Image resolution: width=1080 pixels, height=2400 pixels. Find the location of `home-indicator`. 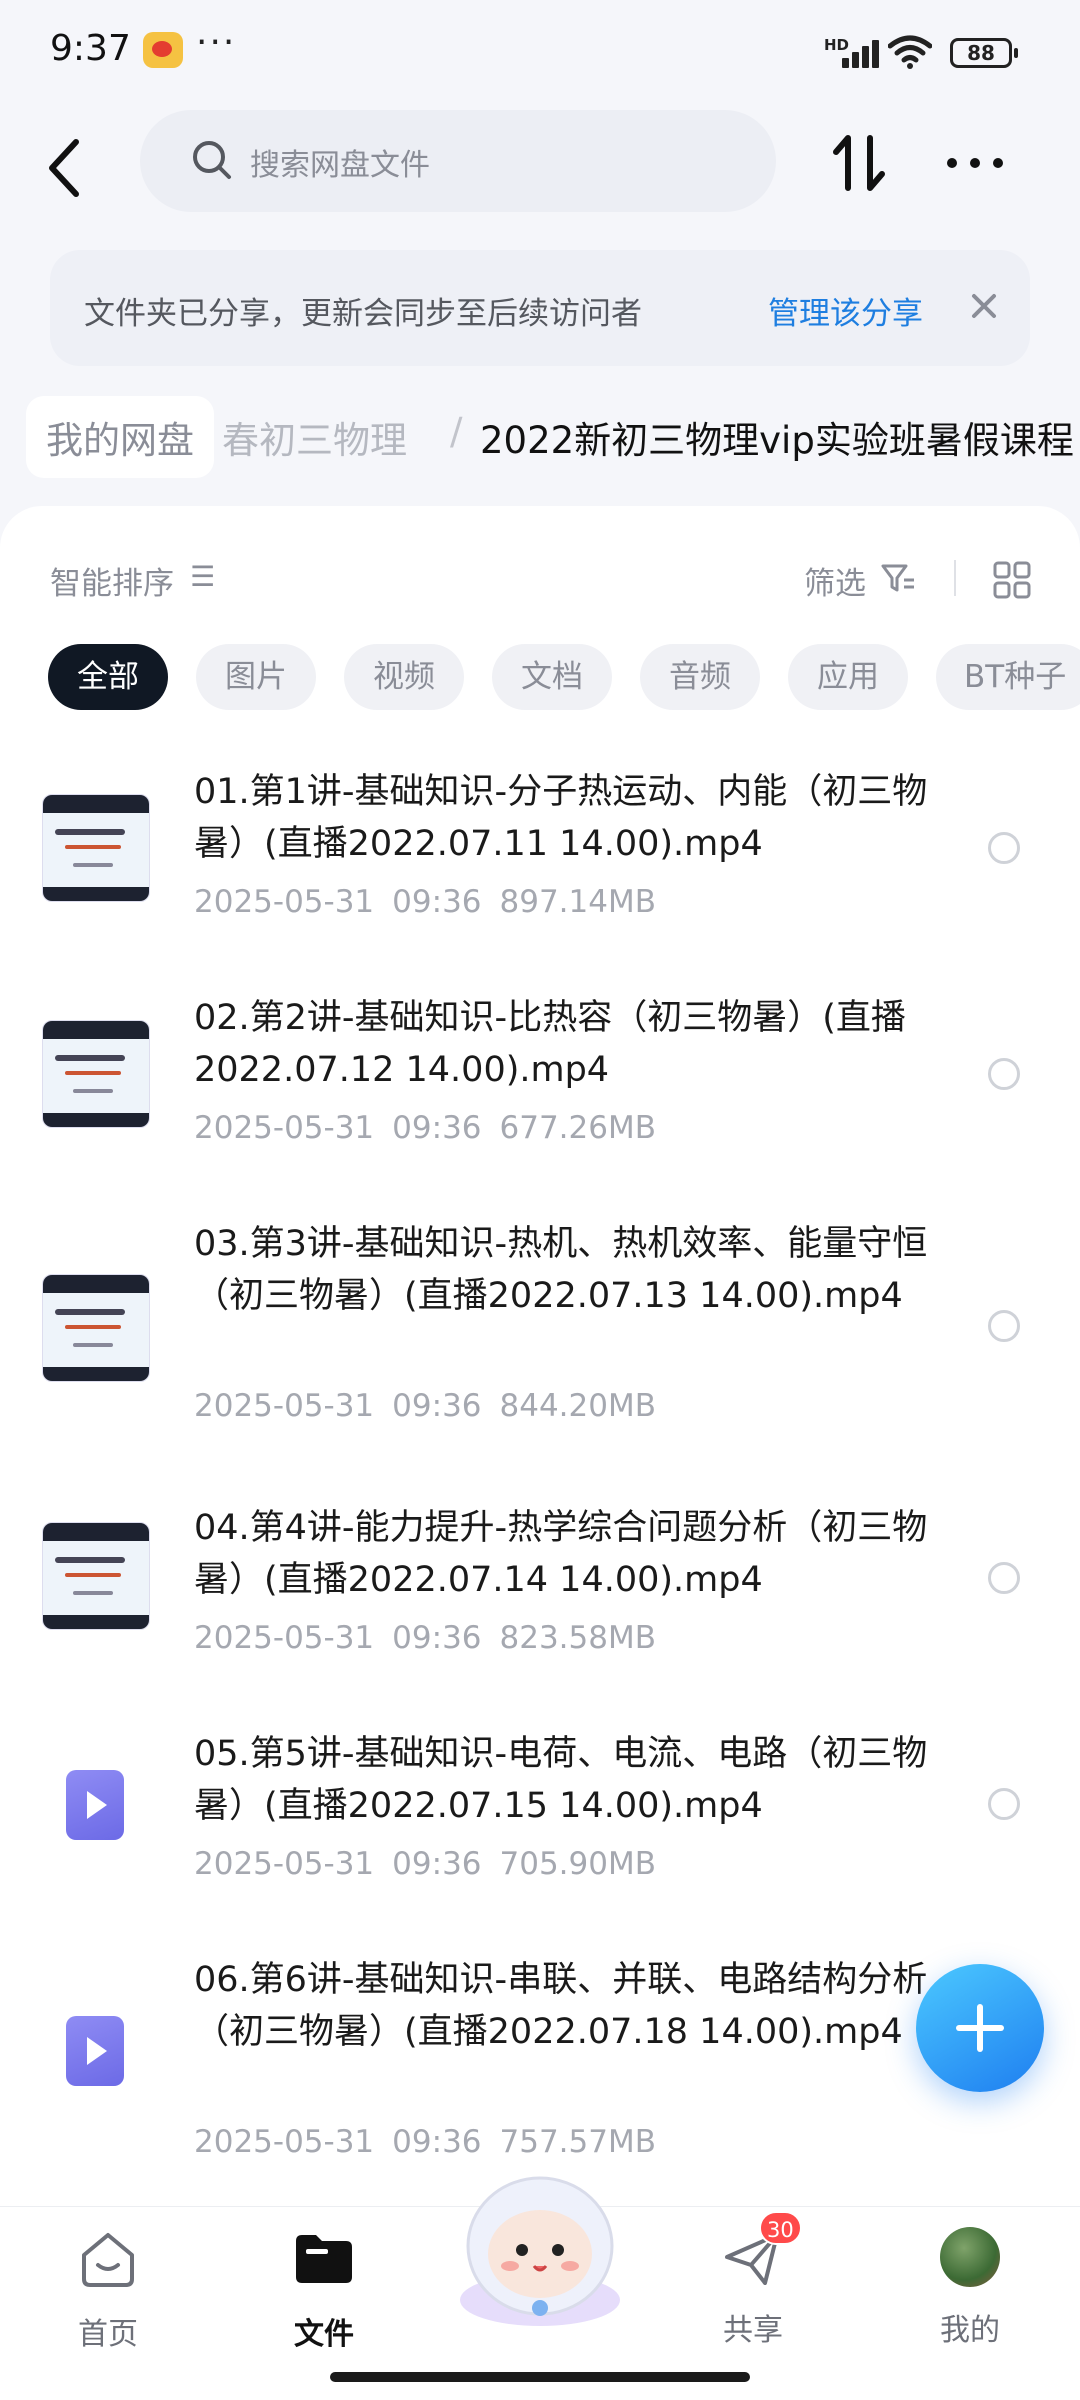

home-indicator is located at coordinates (540, 2377).